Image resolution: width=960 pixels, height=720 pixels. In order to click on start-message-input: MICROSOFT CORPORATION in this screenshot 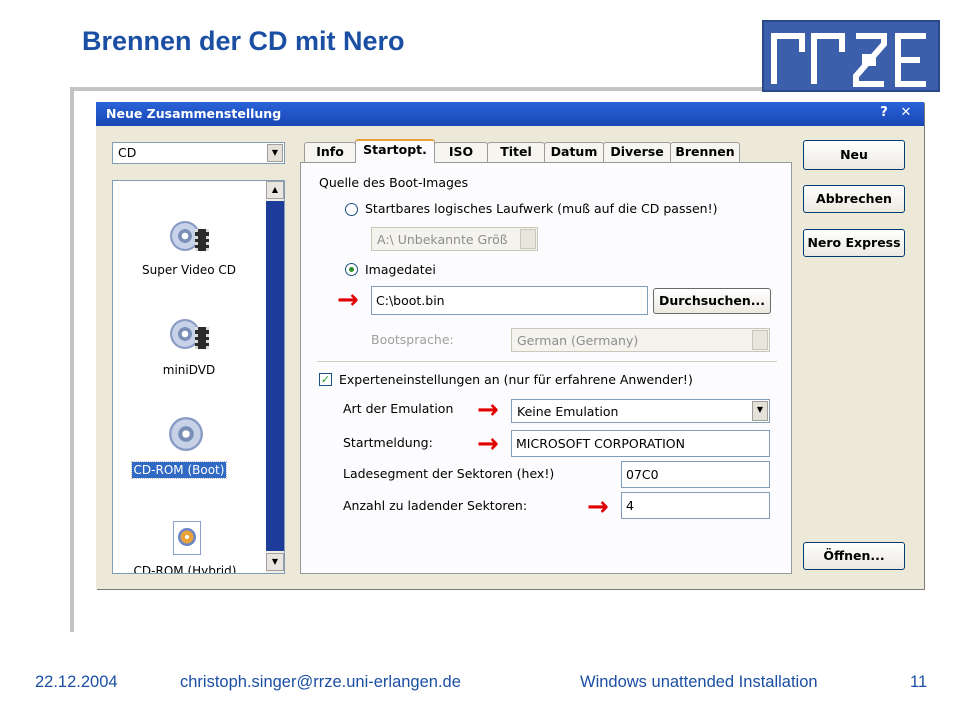, I will do `click(640, 443)`.